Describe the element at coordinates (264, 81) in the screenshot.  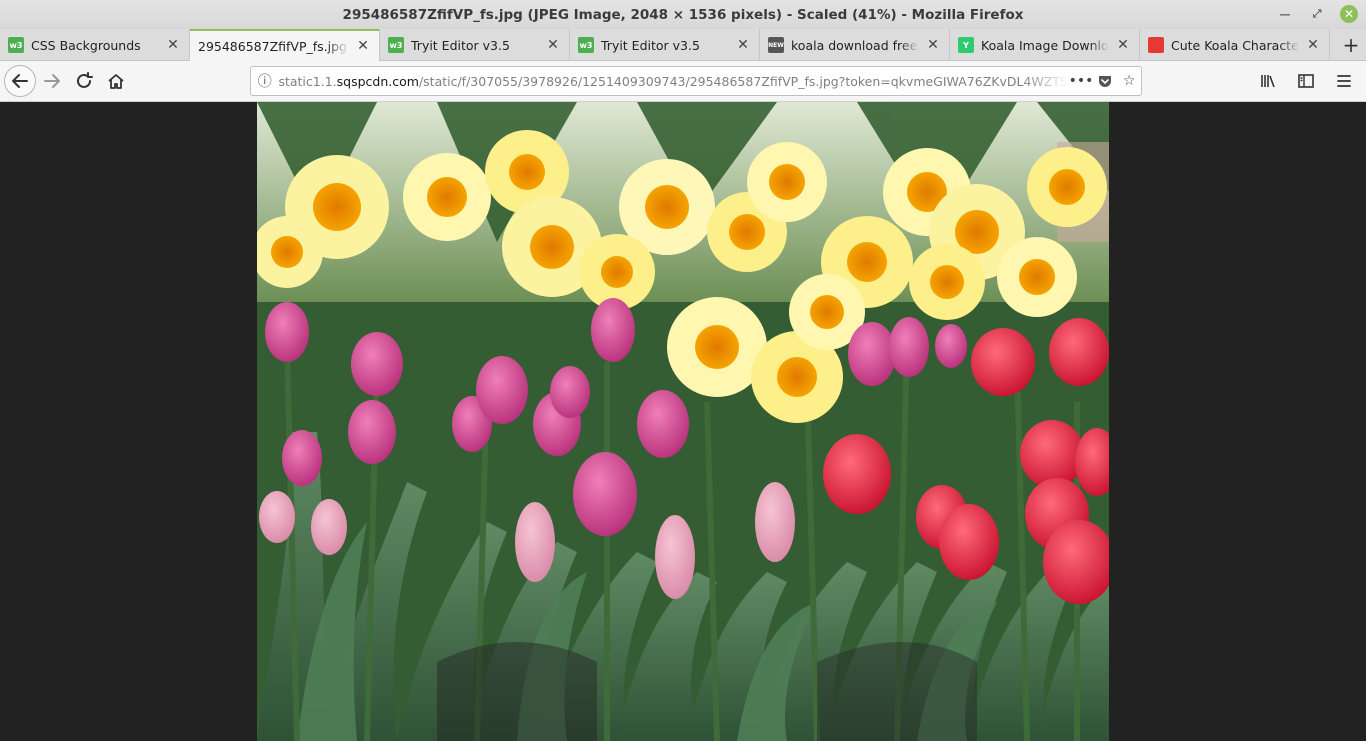
I see `site-info-icon: ⓘ` at that location.